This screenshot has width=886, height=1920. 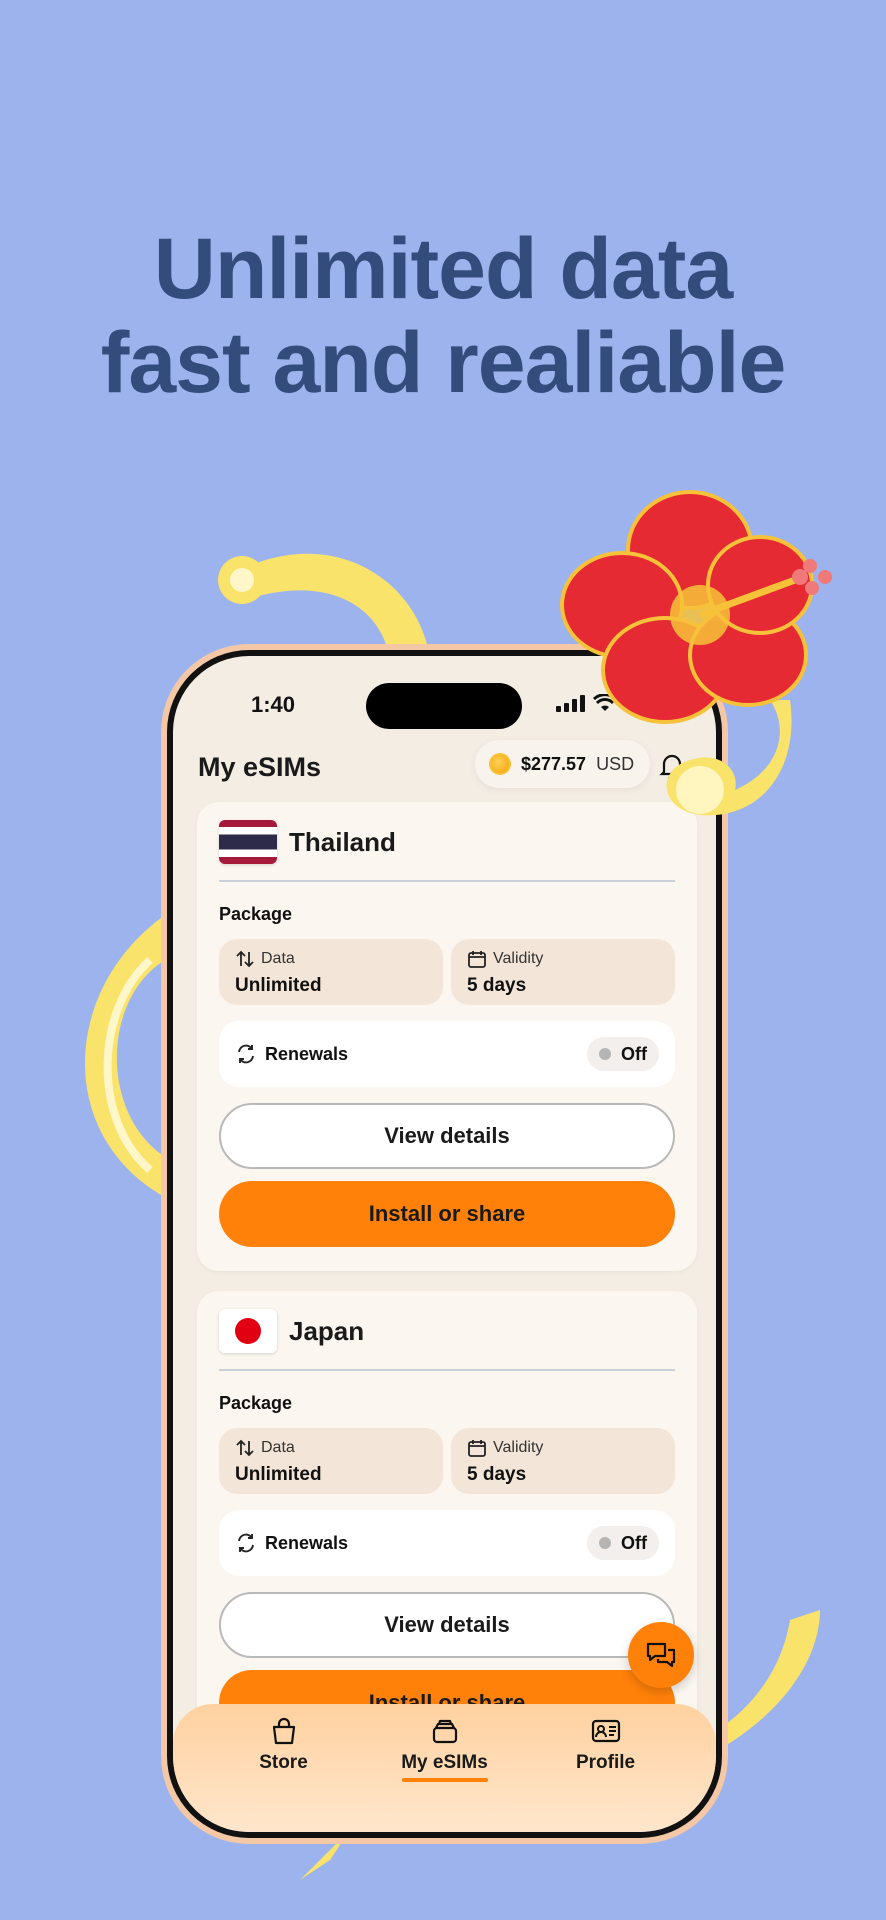 I want to click on chat-icon, so click(x=661, y=1655).